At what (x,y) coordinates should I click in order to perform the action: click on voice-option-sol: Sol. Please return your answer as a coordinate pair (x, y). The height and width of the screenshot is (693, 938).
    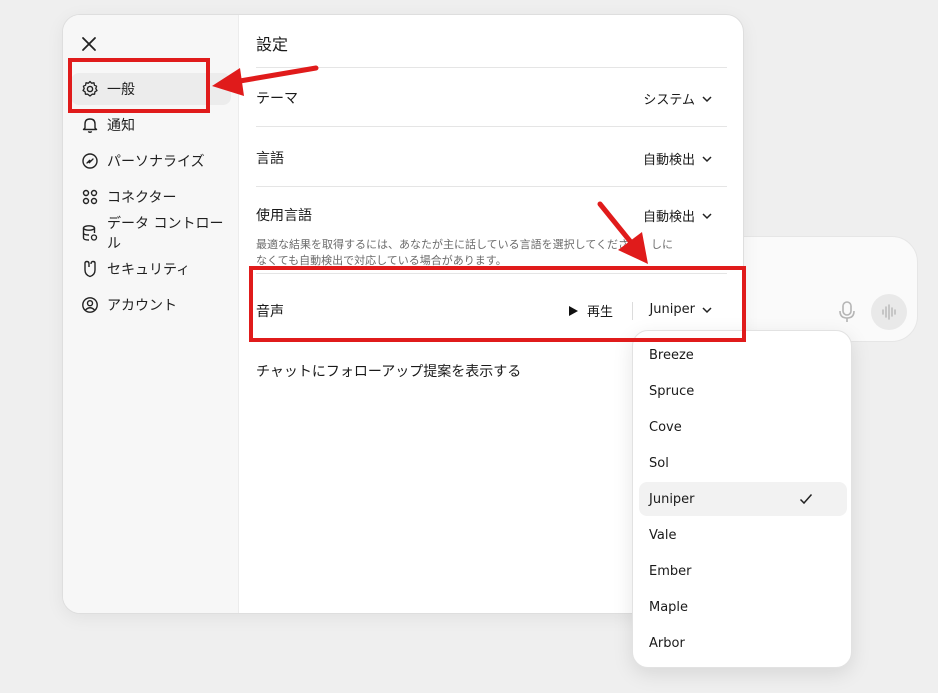
    Looking at the image, I should click on (743, 463).